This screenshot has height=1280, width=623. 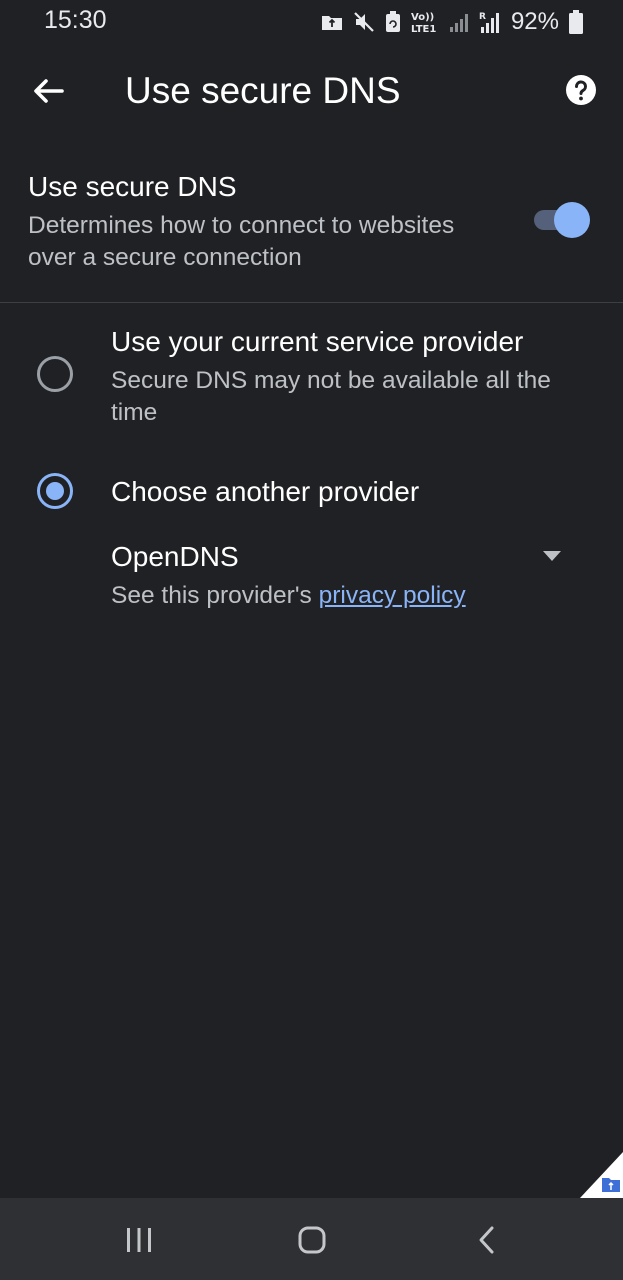 I want to click on secure-dns-title: Use secure DNS, so click(x=132, y=186).